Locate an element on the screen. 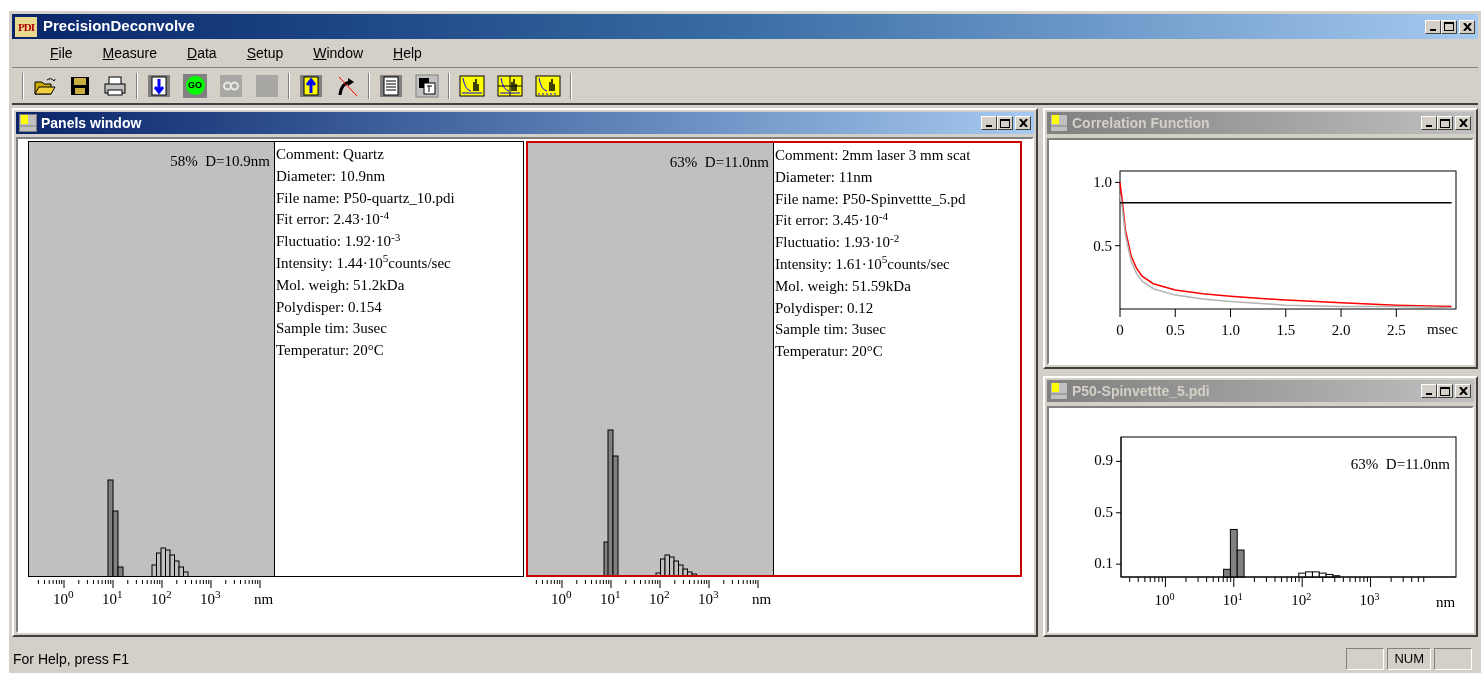 The height and width of the screenshot is (673, 1481). tick-label: 0 is located at coordinates (1120, 330).